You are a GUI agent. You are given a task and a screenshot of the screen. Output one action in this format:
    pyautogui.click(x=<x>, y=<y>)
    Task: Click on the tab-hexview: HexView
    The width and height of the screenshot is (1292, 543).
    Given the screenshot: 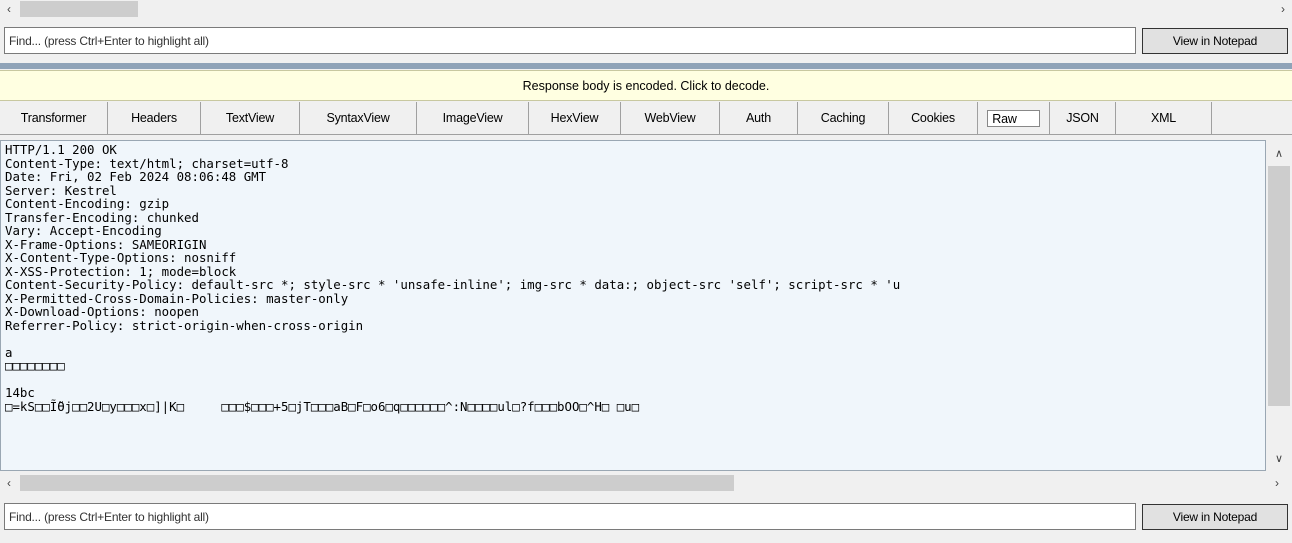 What is the action you would take?
    pyautogui.click(x=575, y=118)
    